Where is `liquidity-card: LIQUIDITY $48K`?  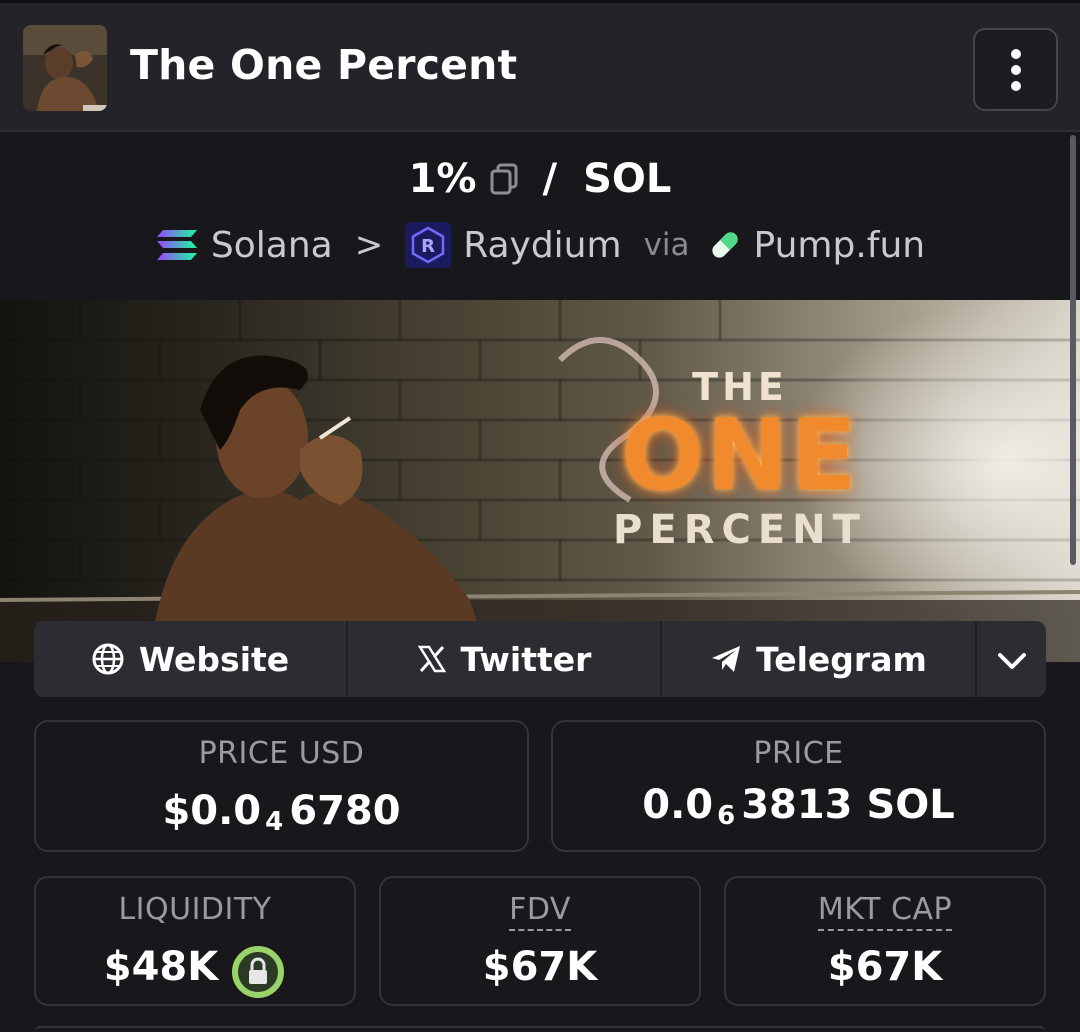
liquidity-card: LIQUIDITY $48K is located at coordinates (195, 941).